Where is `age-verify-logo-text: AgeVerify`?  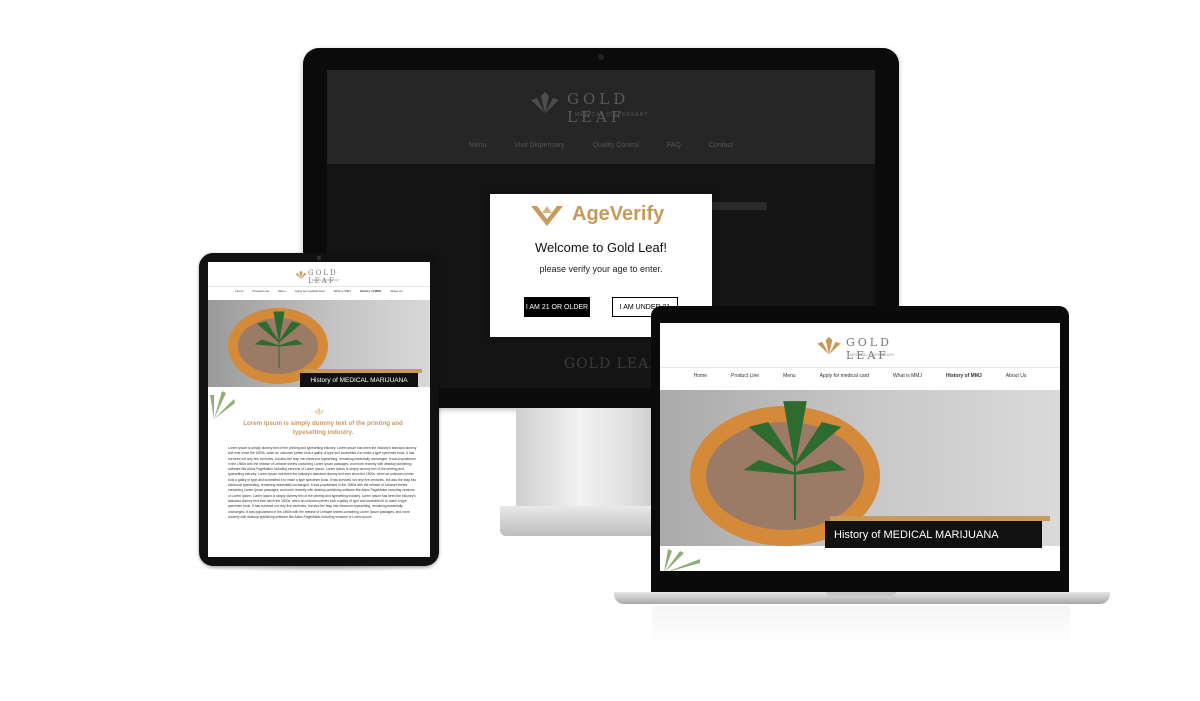
age-verify-logo-text: AgeVerify is located at coordinates (618, 214).